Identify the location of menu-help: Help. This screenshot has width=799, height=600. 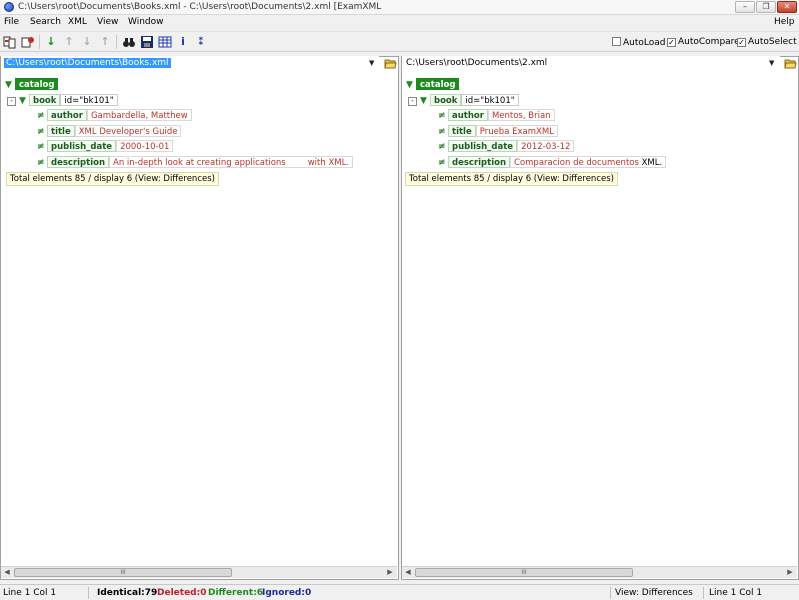
(784, 22).